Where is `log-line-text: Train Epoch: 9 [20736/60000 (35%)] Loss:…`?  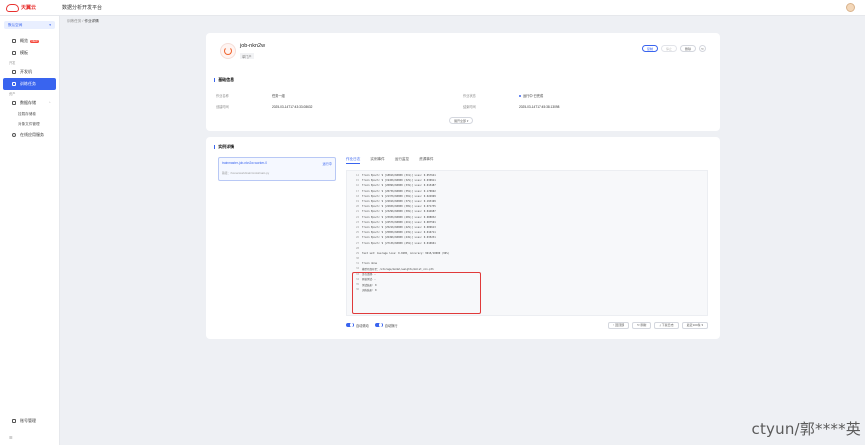 log-line-text: Train Epoch: 9 [20736/60000 (35%)] Loss:… is located at coordinates (399, 191).